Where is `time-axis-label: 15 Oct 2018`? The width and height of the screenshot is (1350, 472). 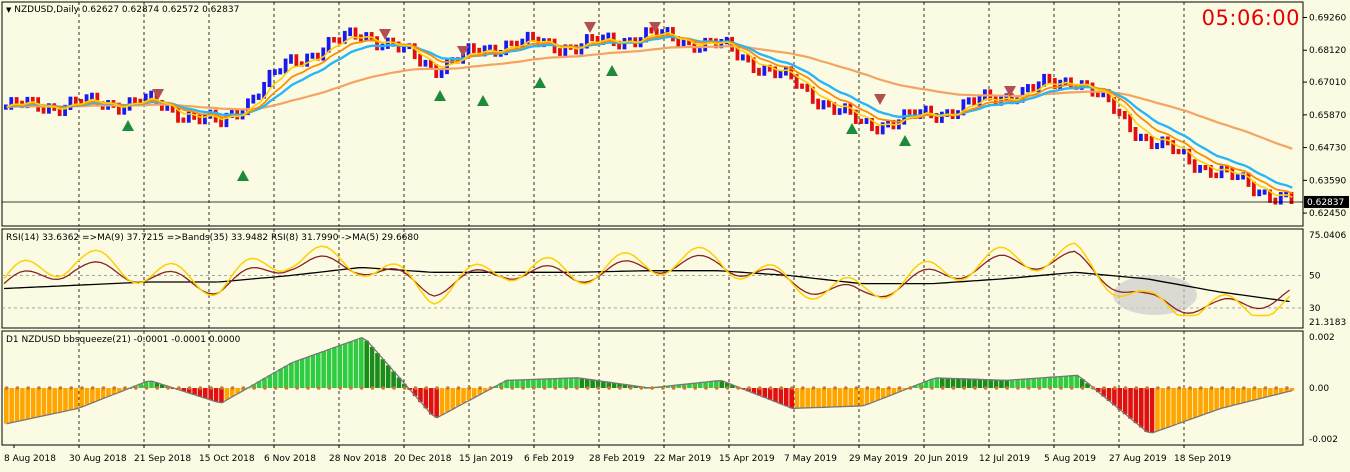
time-axis-label: 15 Oct 2018 is located at coordinates (227, 459).